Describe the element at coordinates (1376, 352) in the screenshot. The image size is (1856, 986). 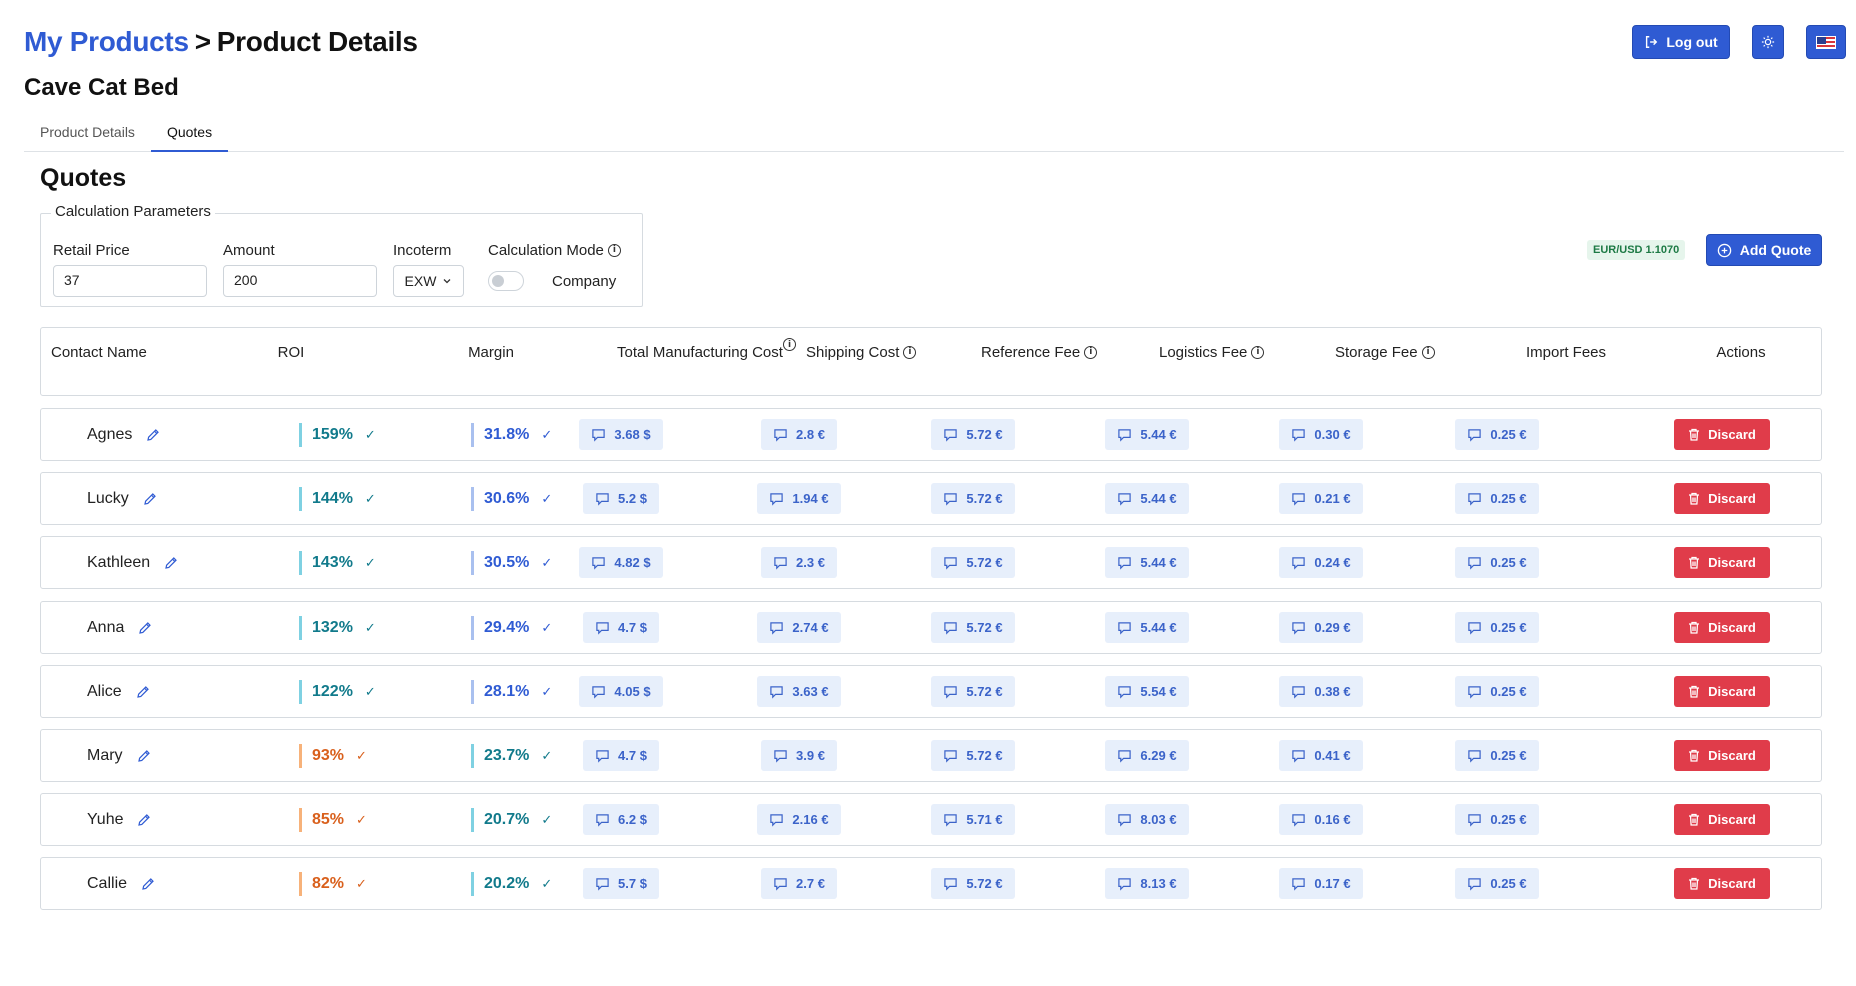
I see `column-header-storage: Storage Fee` at that location.